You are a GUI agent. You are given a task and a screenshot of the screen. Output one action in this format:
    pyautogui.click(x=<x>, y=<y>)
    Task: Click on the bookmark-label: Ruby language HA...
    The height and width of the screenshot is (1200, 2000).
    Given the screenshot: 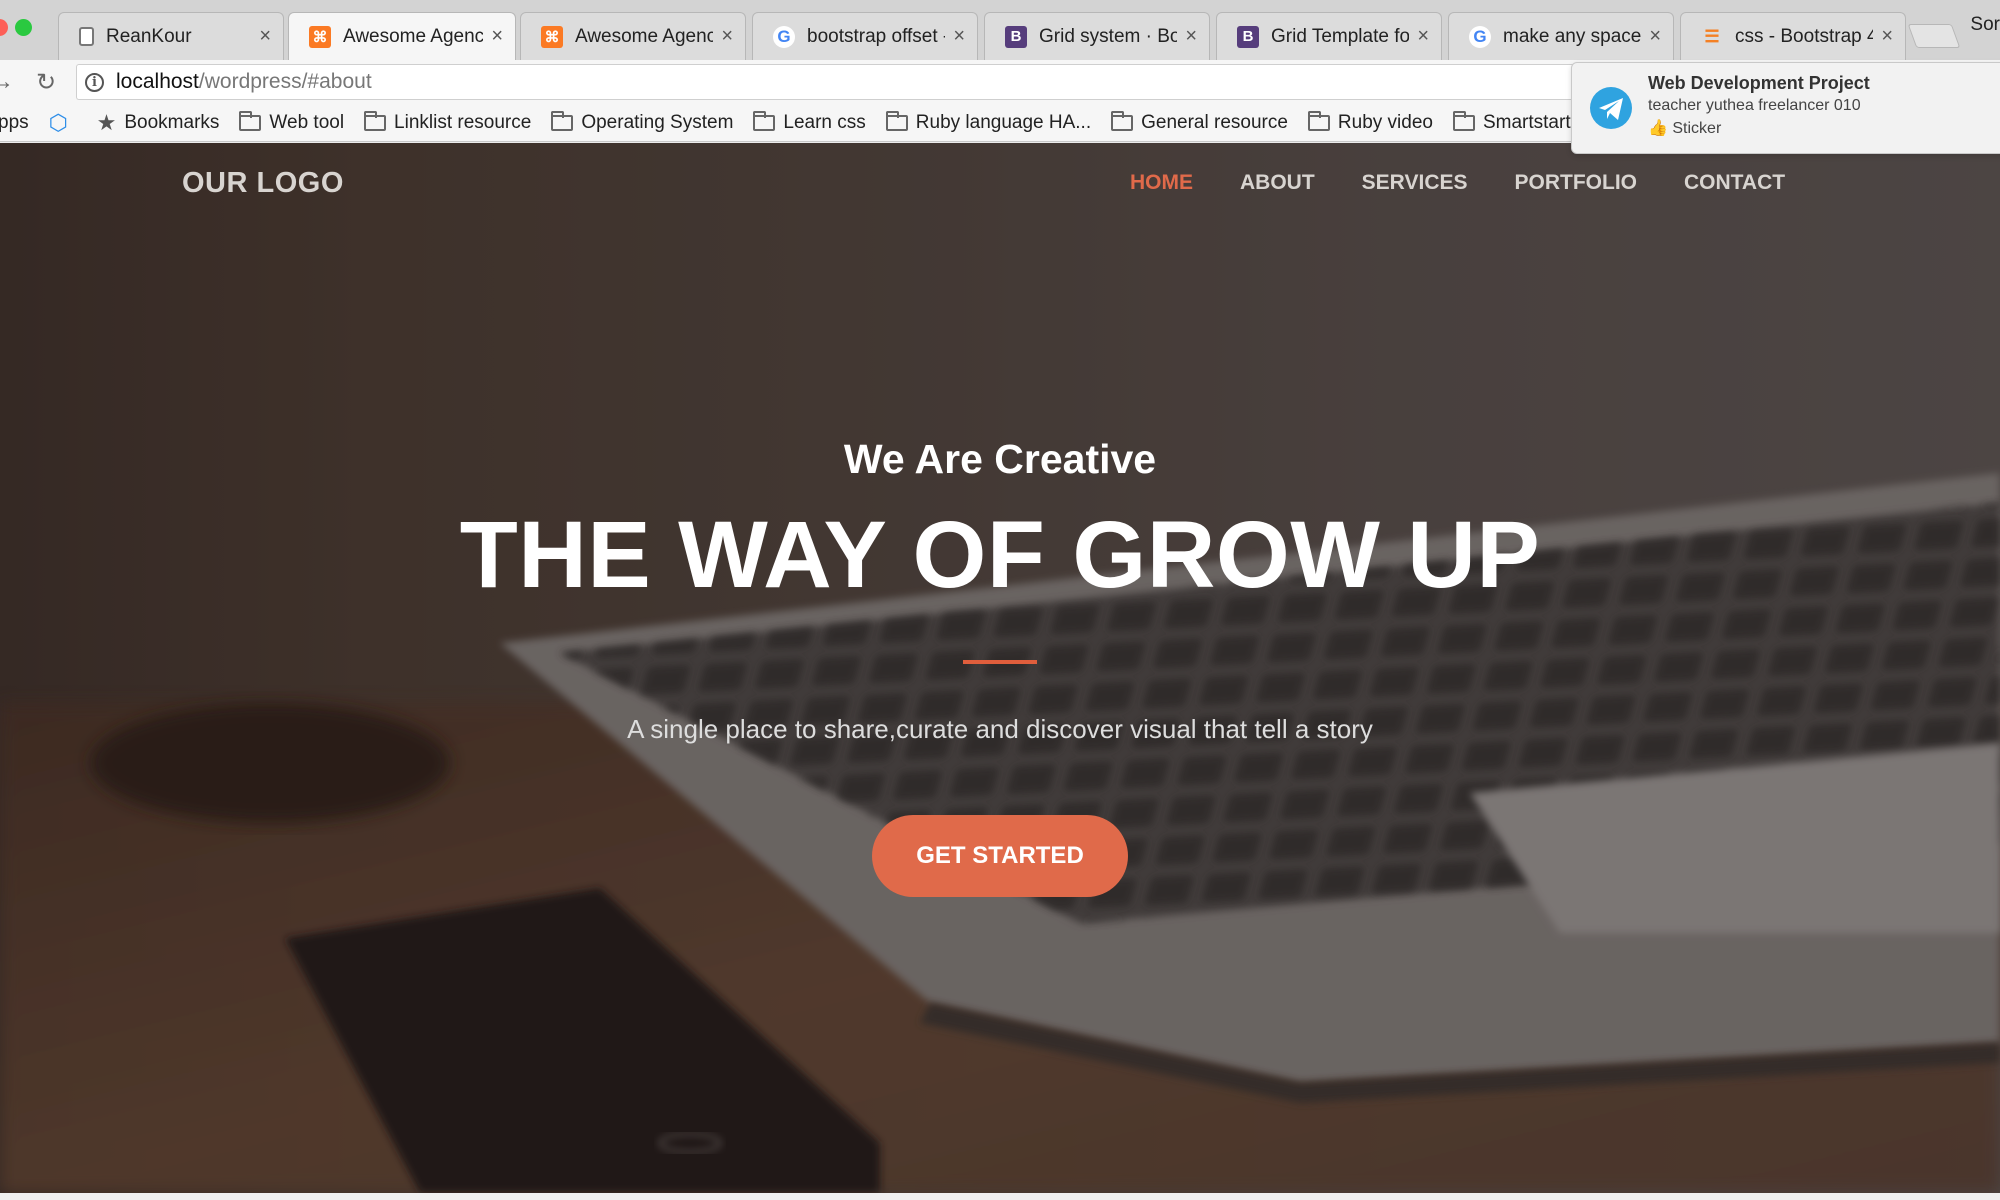 What is the action you would take?
    pyautogui.click(x=1003, y=122)
    